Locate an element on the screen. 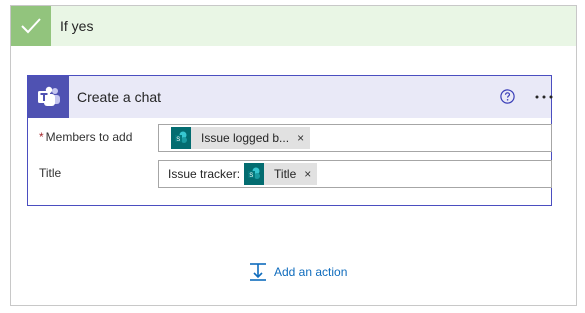  check-icon is located at coordinates (31, 26).